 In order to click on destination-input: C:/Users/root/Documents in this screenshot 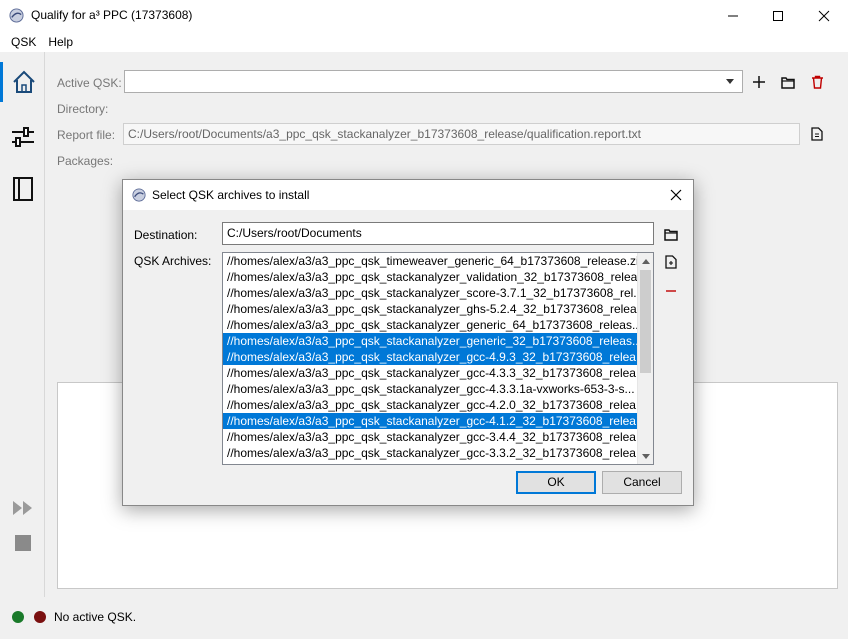, I will do `click(438, 233)`.